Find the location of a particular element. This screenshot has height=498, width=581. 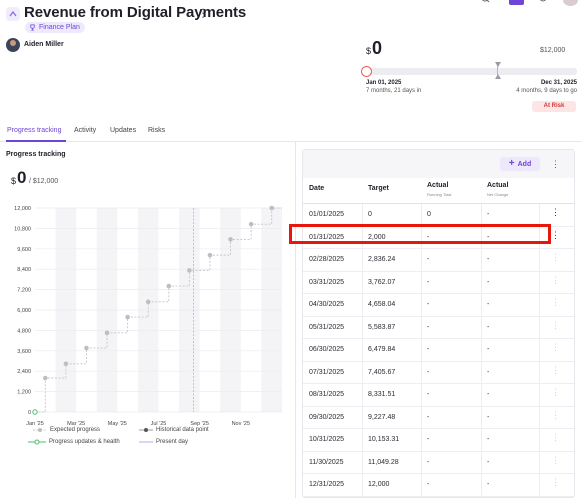

y-tick-label: 3,600 is located at coordinates (24, 352).